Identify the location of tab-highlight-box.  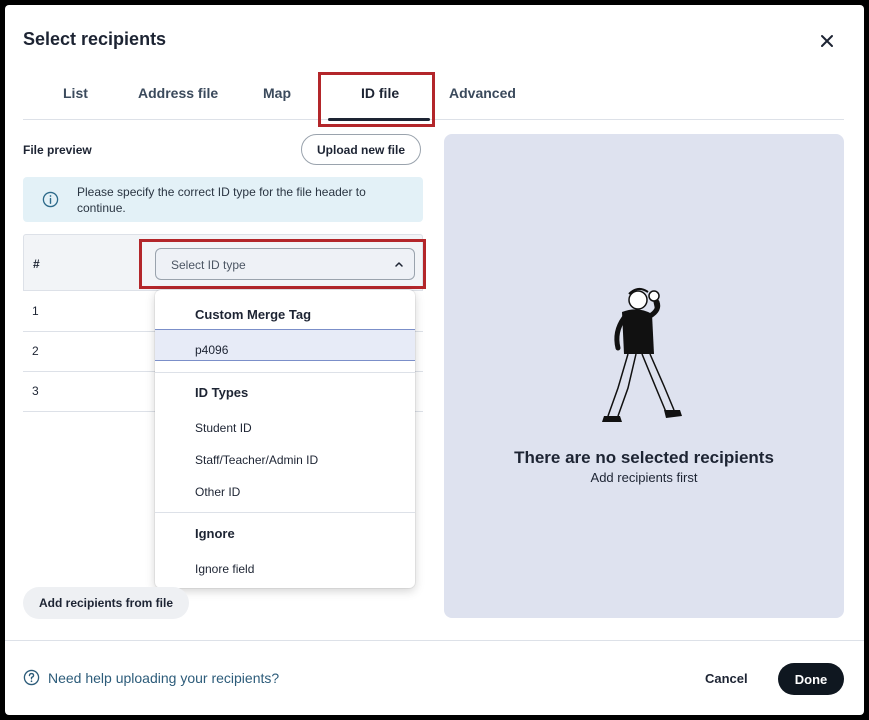
(376, 99).